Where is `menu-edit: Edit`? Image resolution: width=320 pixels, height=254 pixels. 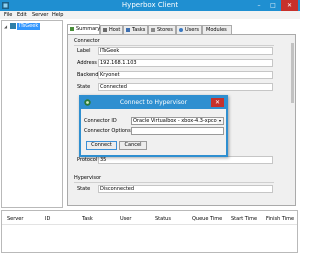
menu-edit: Edit is located at coordinates (22, 15).